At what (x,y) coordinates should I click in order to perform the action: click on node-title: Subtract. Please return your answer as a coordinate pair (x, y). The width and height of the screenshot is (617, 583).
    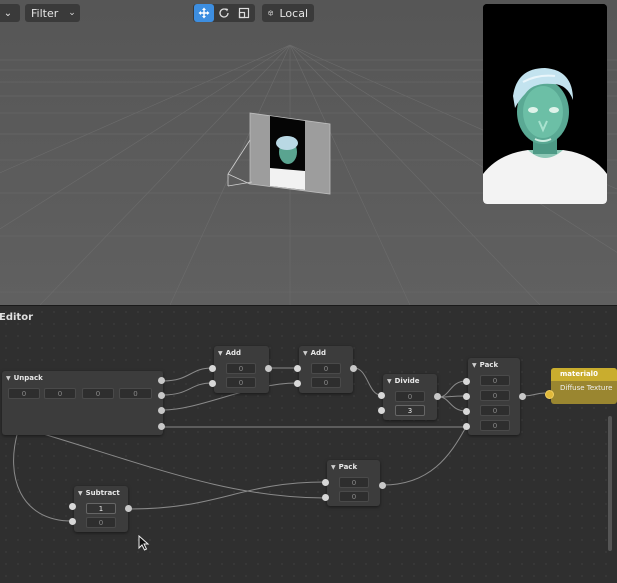
    Looking at the image, I should click on (102, 493).